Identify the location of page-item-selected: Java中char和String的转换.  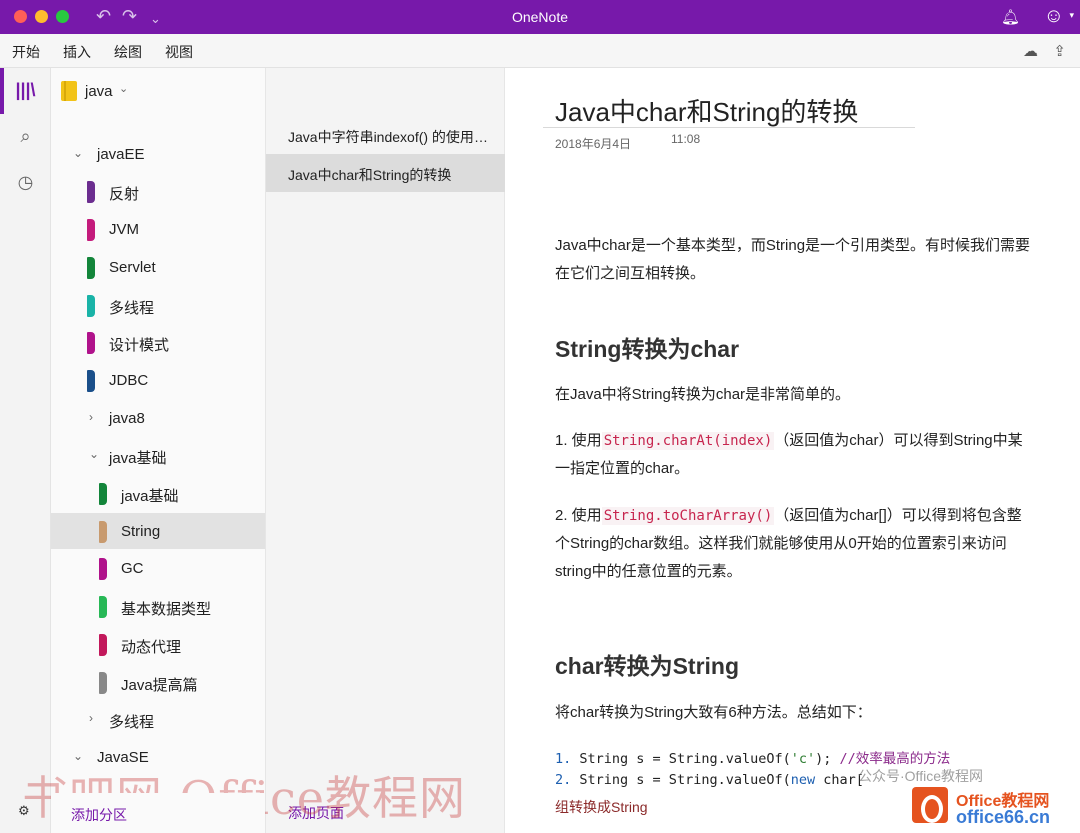
(385, 173).